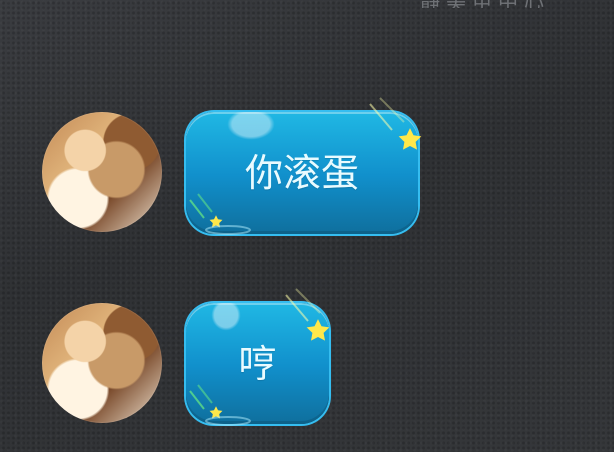 This screenshot has width=614, height=452. Describe the element at coordinates (301, 173) in the screenshot. I see `message-text: 你滚蛋` at that location.